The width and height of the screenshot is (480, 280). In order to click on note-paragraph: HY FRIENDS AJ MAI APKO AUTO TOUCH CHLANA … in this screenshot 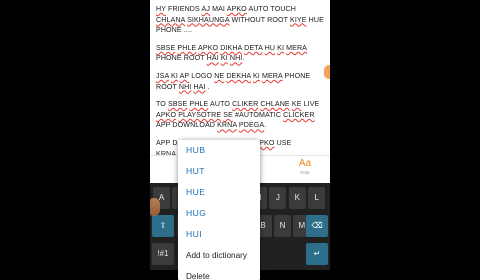, I will do `click(240, 20)`.